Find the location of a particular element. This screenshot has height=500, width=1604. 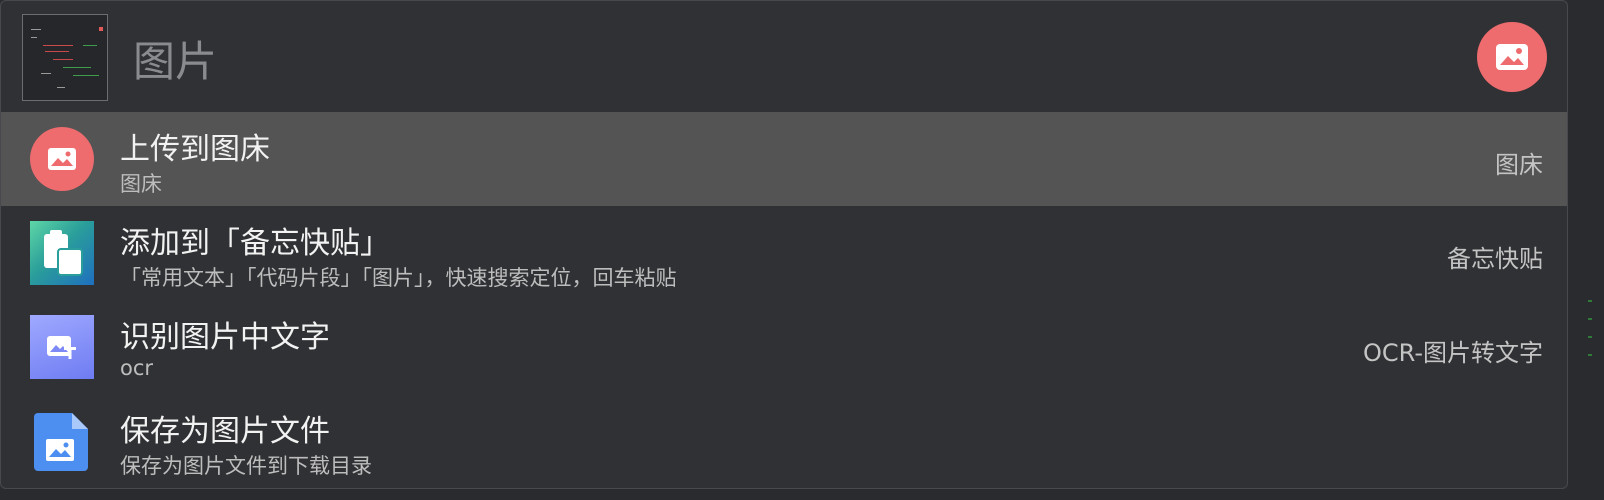

screenshot-thumbnail is located at coordinates (65, 57).